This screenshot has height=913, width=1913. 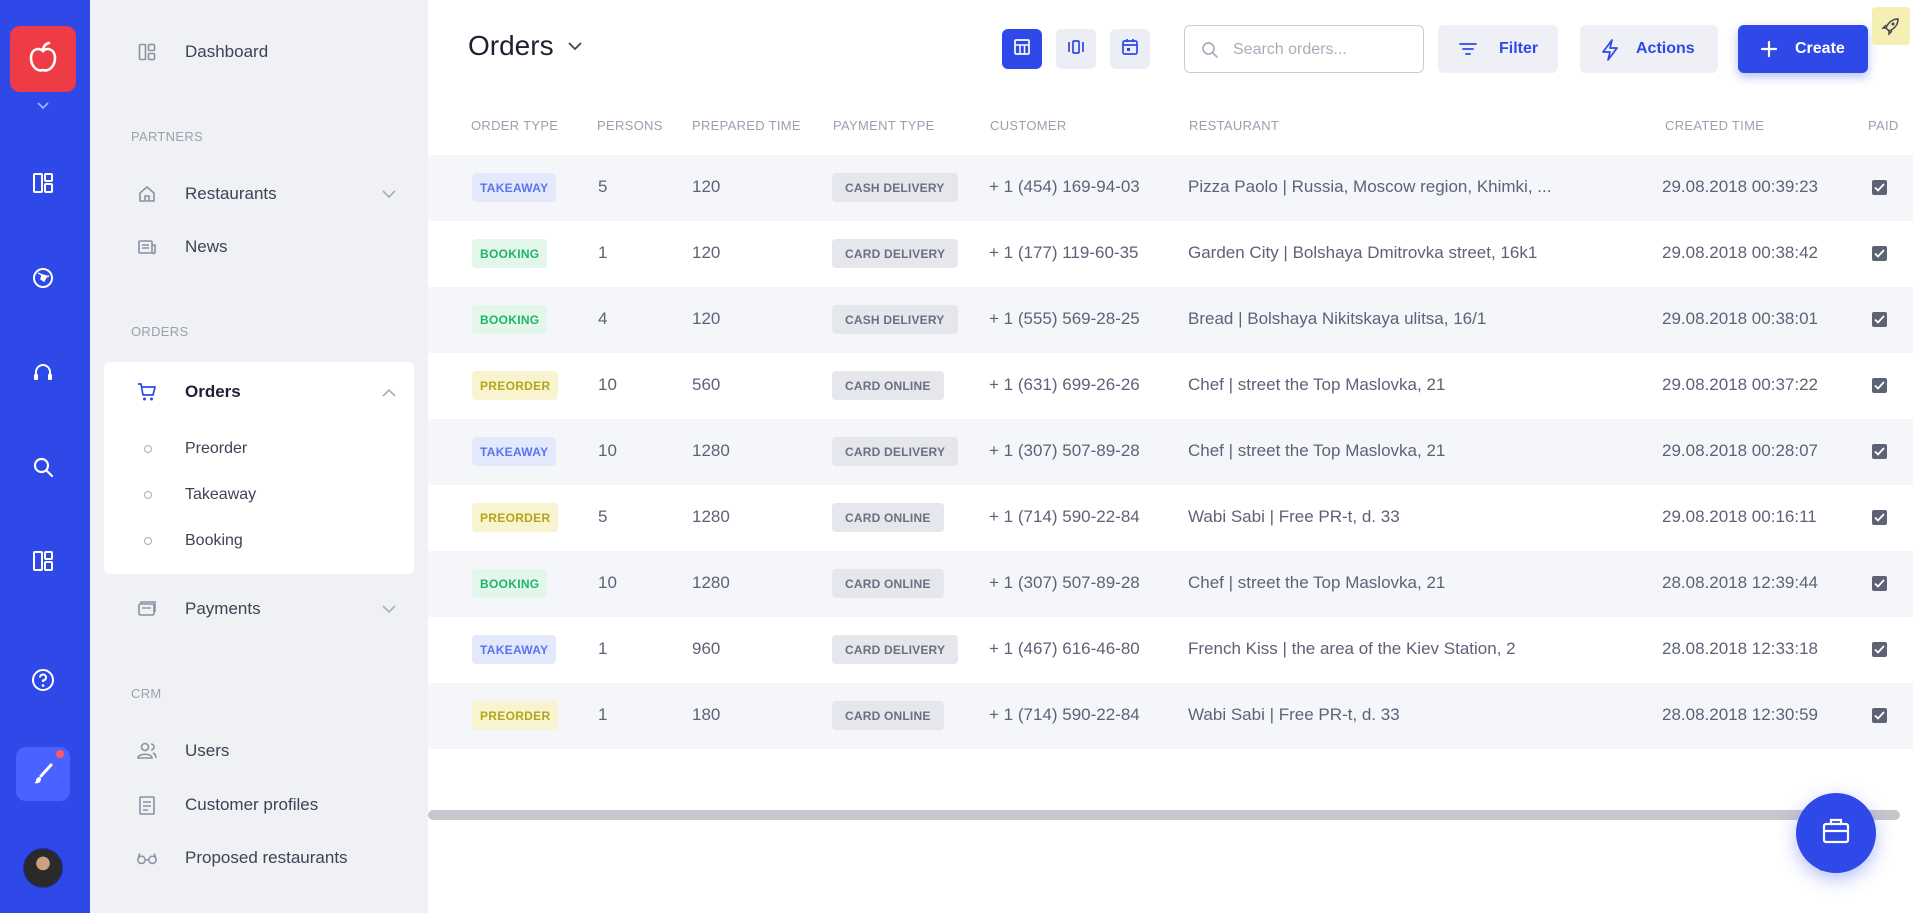 What do you see at coordinates (167, 136) in the screenshot?
I see `section-label-partners: PARTNERS` at bounding box center [167, 136].